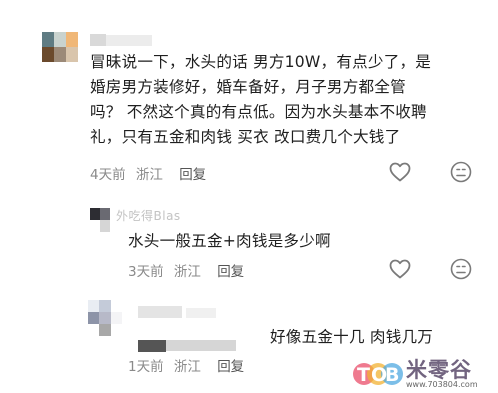 This screenshot has width=498, height=393. Describe the element at coordinates (378, 374) in the screenshot. I see `watermark-logo-icon: T O B` at that location.